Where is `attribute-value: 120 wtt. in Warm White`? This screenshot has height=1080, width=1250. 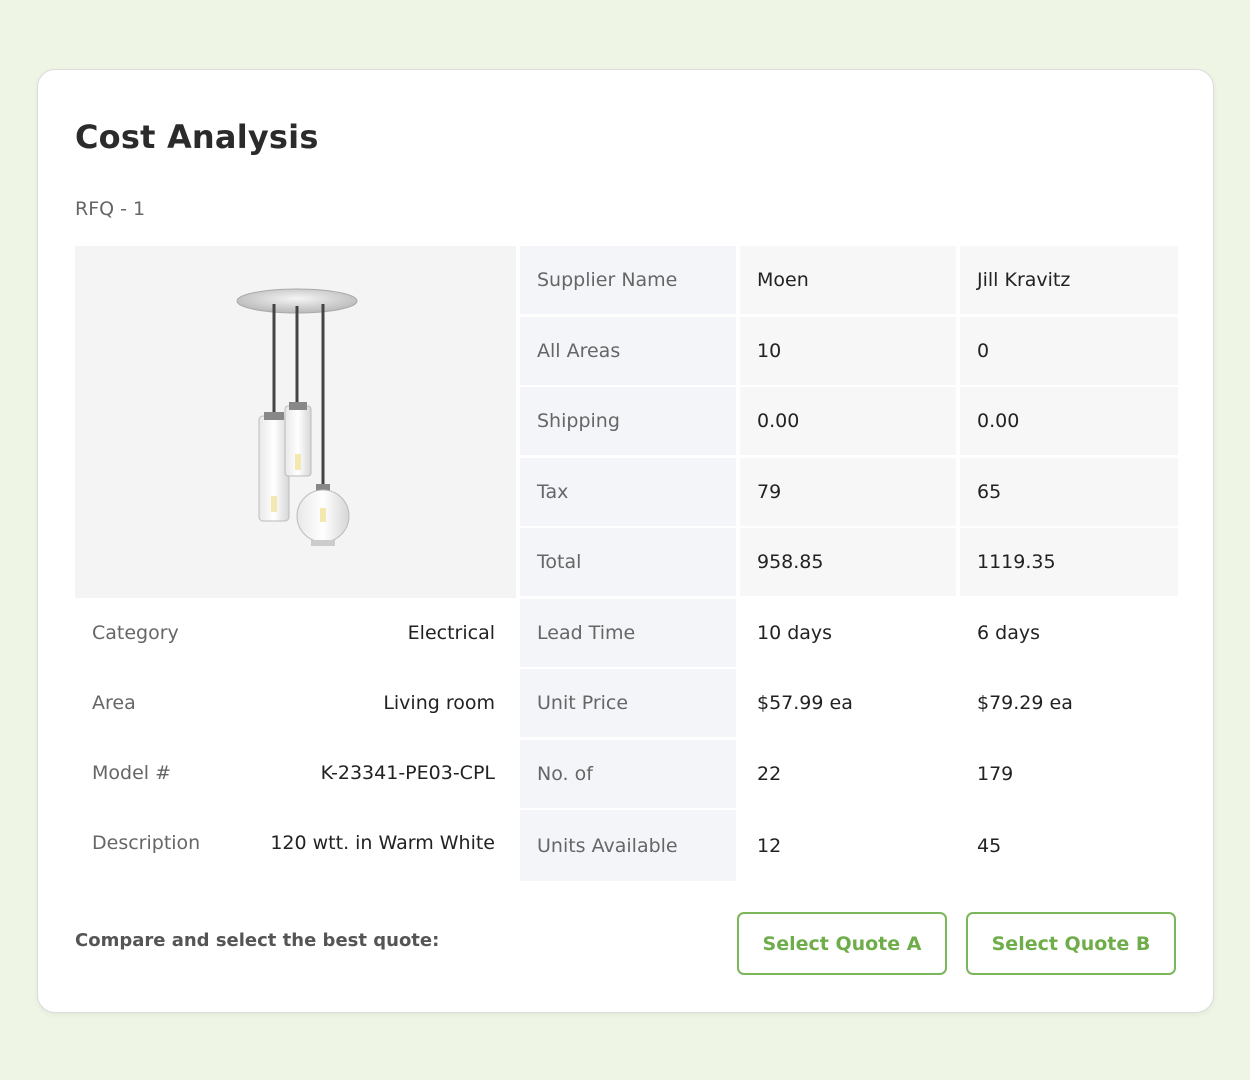
attribute-value: 120 wtt. in Warm White is located at coordinates (382, 843).